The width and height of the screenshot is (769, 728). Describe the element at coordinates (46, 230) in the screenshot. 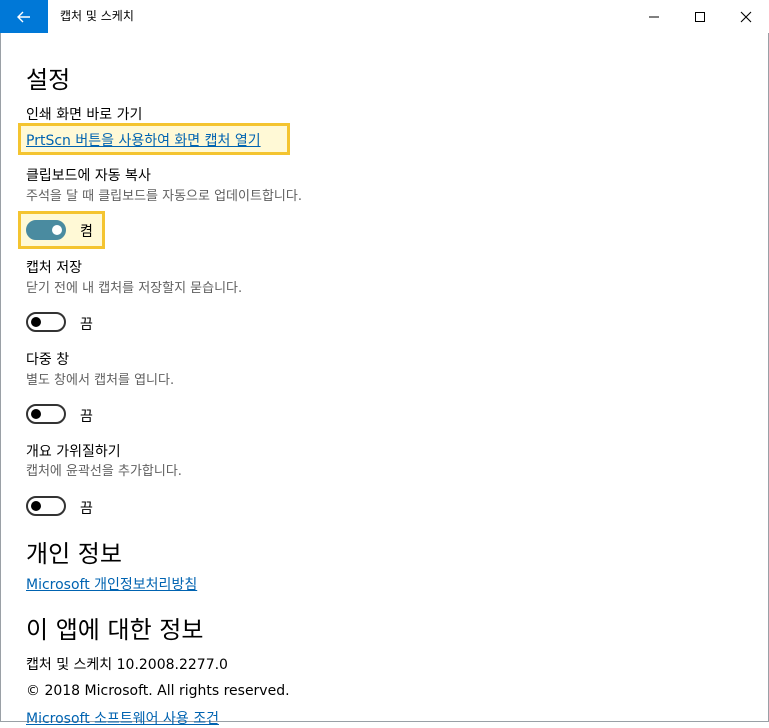

I see `clipboard-toggle` at that location.